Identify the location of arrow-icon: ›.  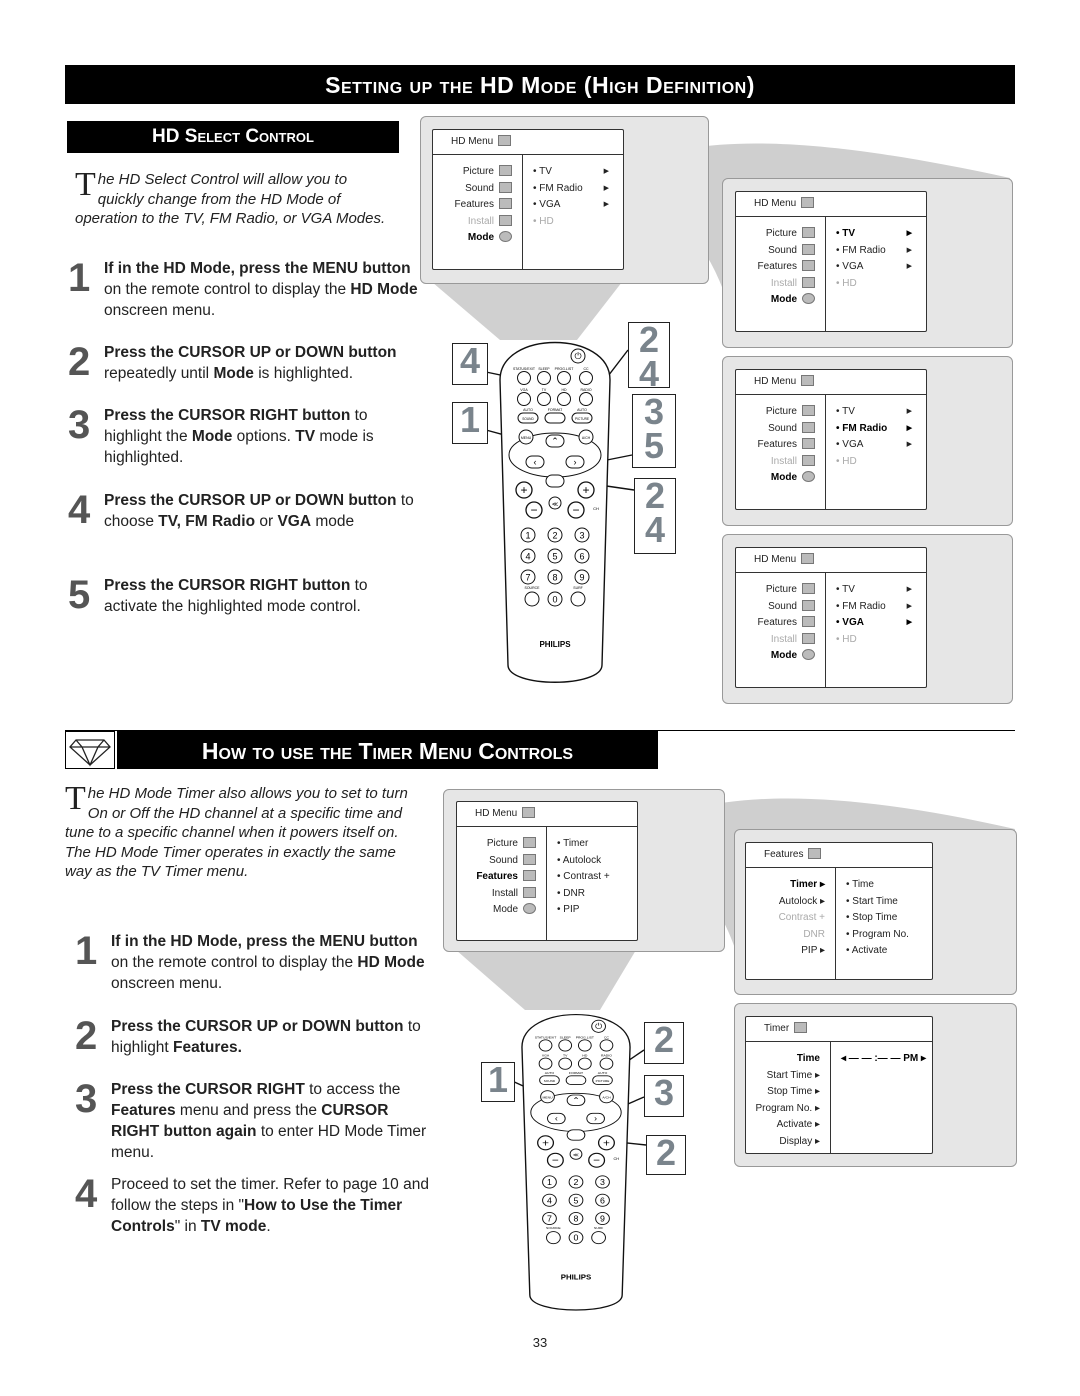
(595, 1118).